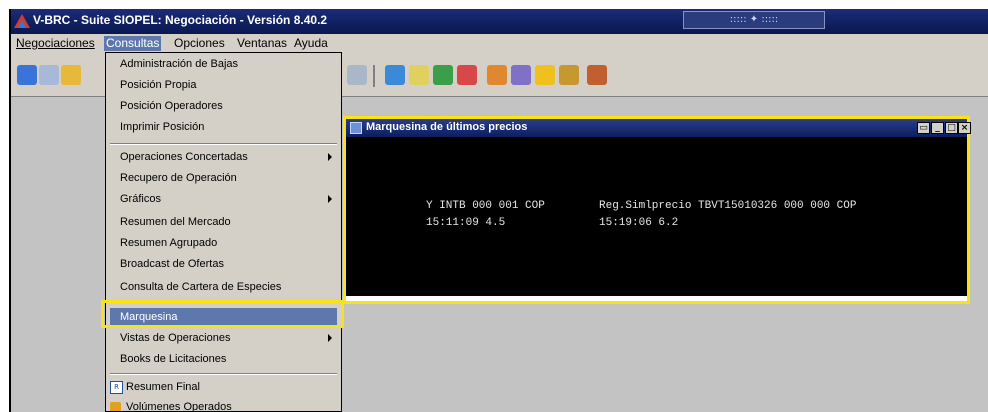 The height and width of the screenshot is (412, 988). What do you see at coordinates (162, 127) in the screenshot?
I see `menu-item-imprimir-posicion: Imprimir Posición` at bounding box center [162, 127].